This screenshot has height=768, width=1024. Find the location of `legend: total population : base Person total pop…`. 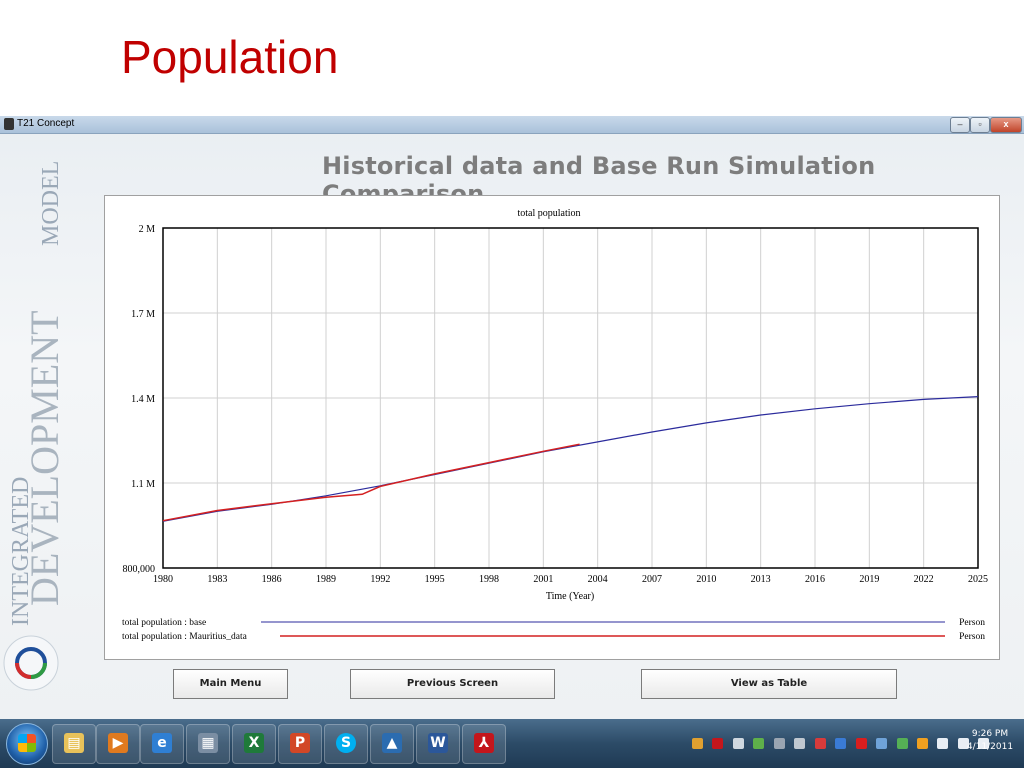

legend: total population : base Person total pop… is located at coordinates (553, 630).